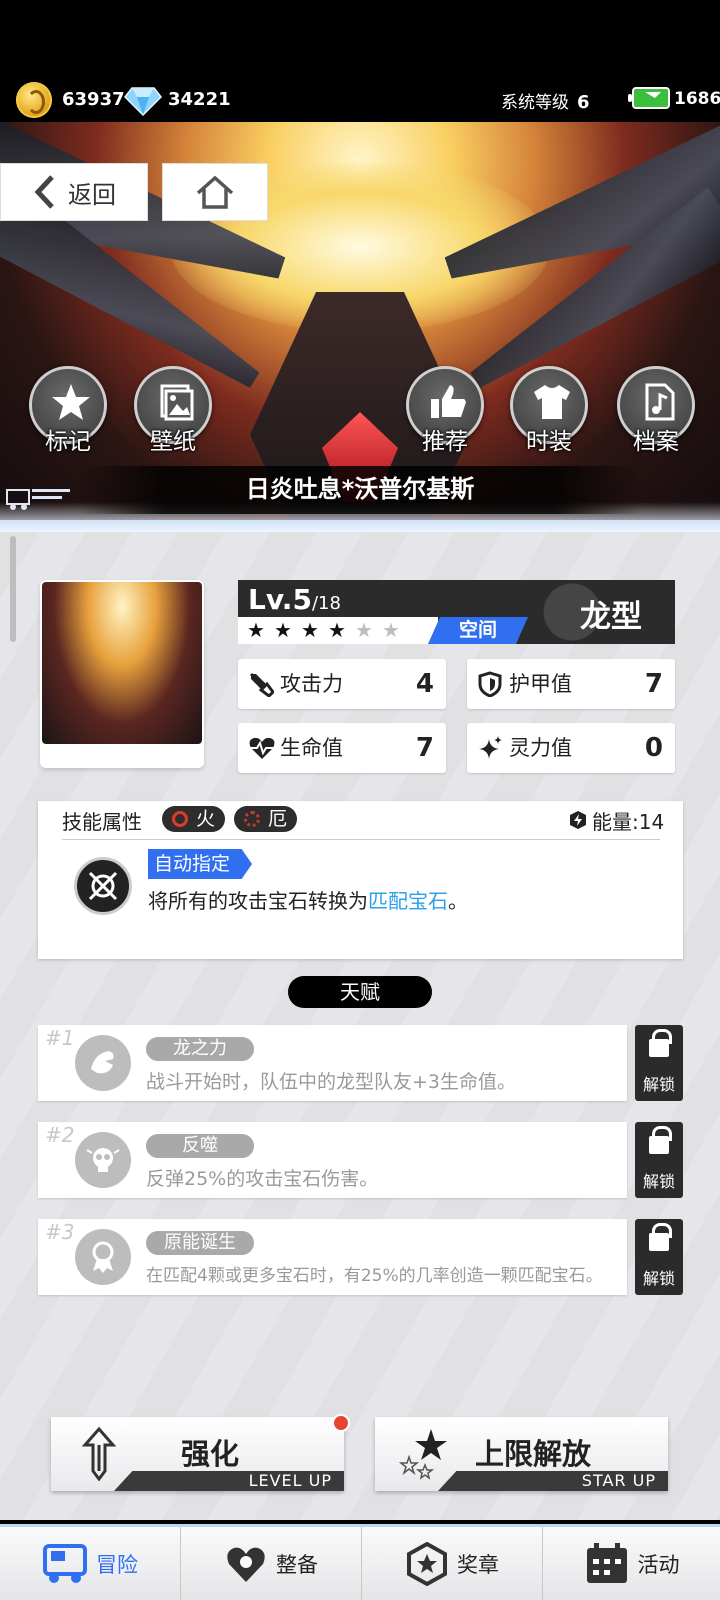 This screenshot has width=720, height=1600. Describe the element at coordinates (143, 101) in the screenshot. I see `diamond-icon` at that location.